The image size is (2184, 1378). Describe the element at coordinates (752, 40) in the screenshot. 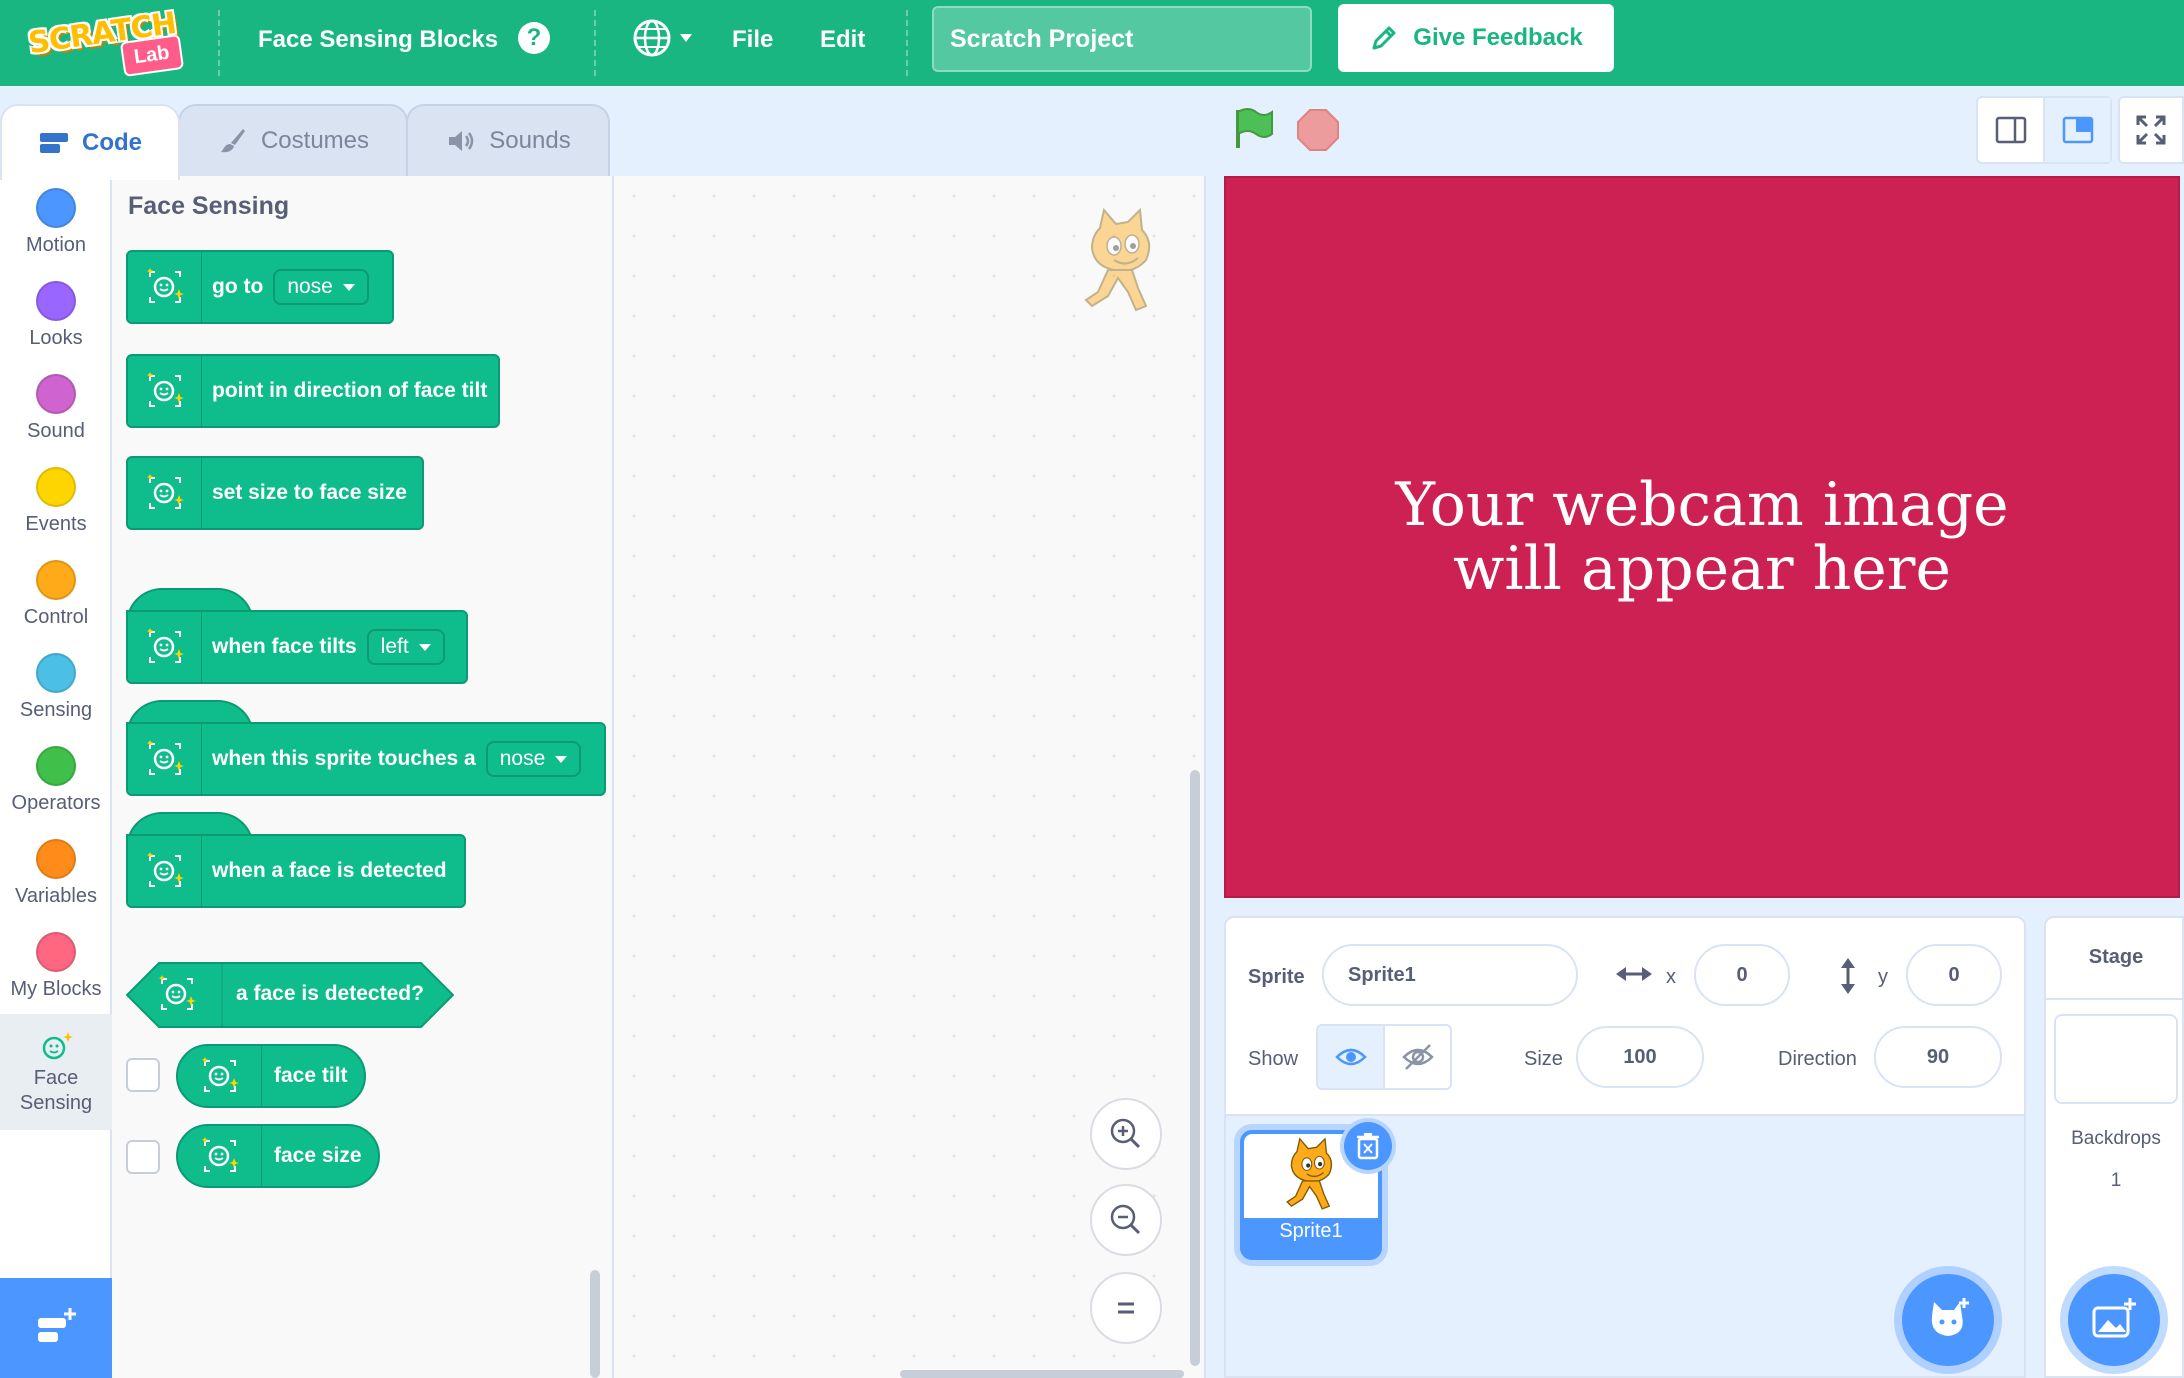

I see `file-menu: File` at that location.